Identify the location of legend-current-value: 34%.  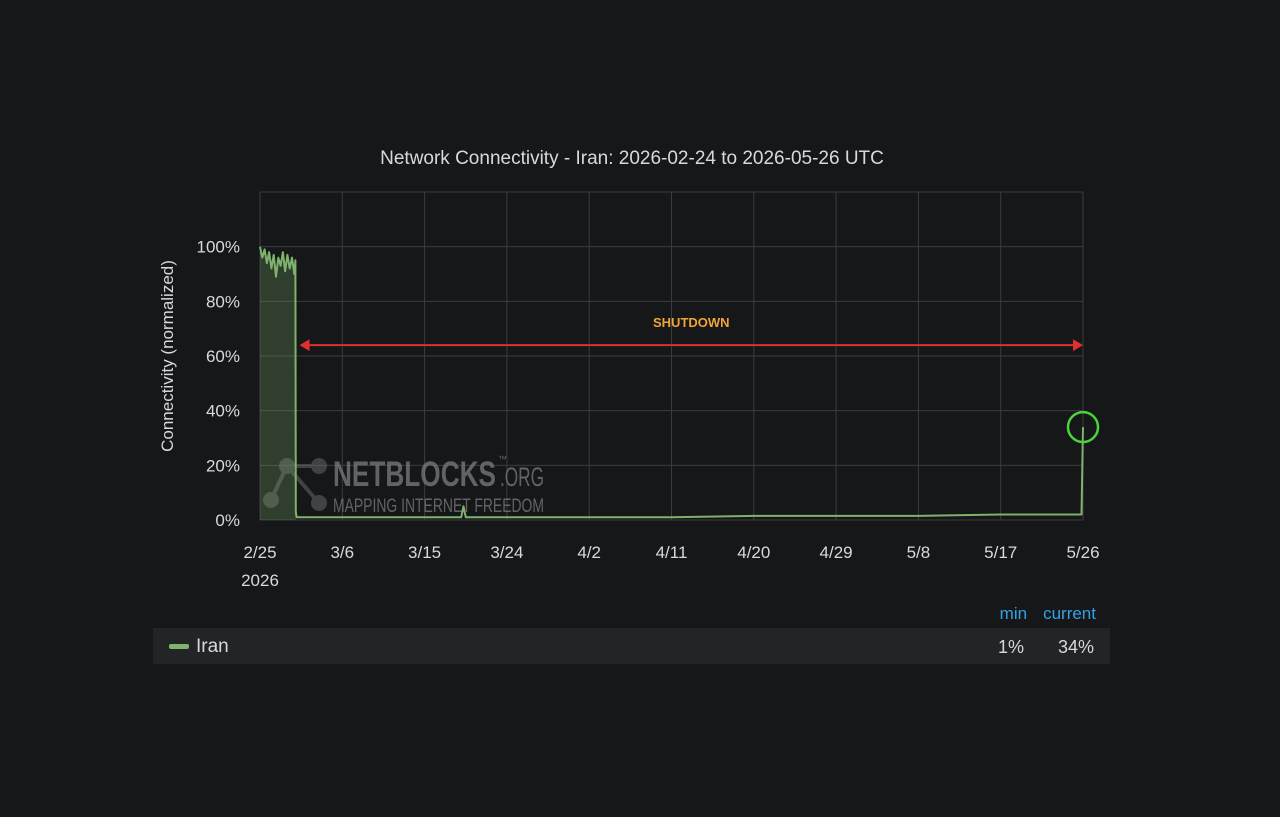
(1075, 647).